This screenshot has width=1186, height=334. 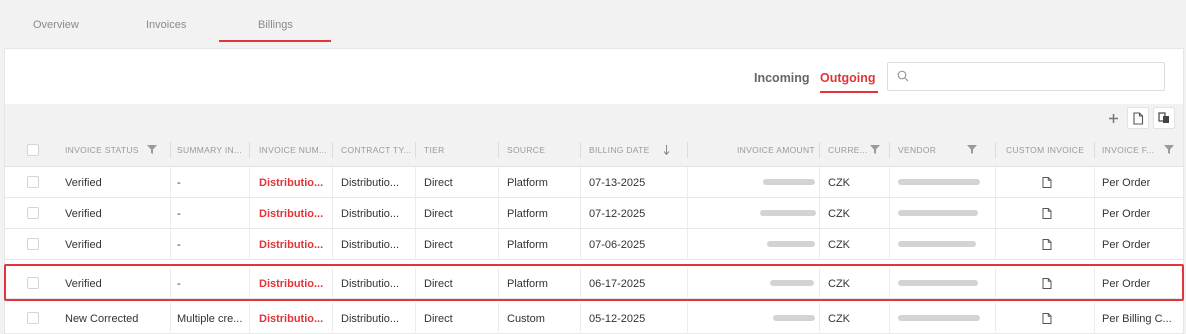 What do you see at coordinates (617, 244) in the screenshot?
I see `billing-date-cell: 07-06-2025` at bounding box center [617, 244].